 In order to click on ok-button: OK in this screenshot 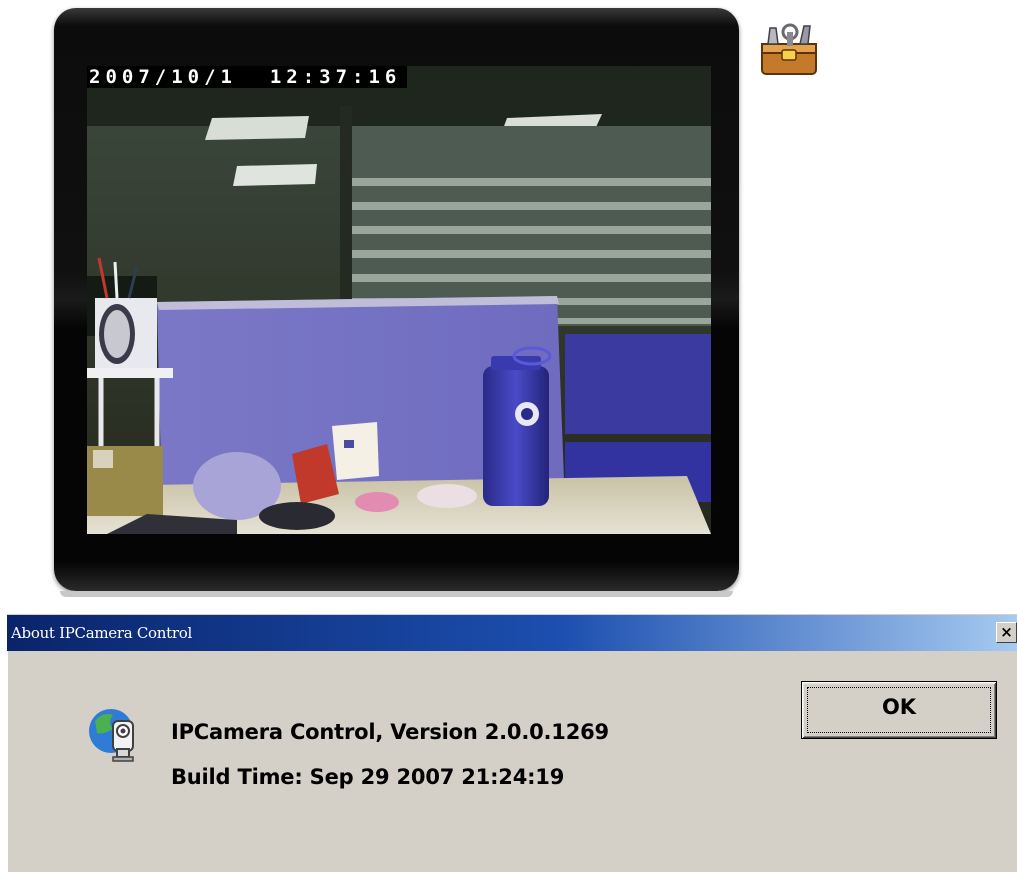, I will do `click(899, 710)`.